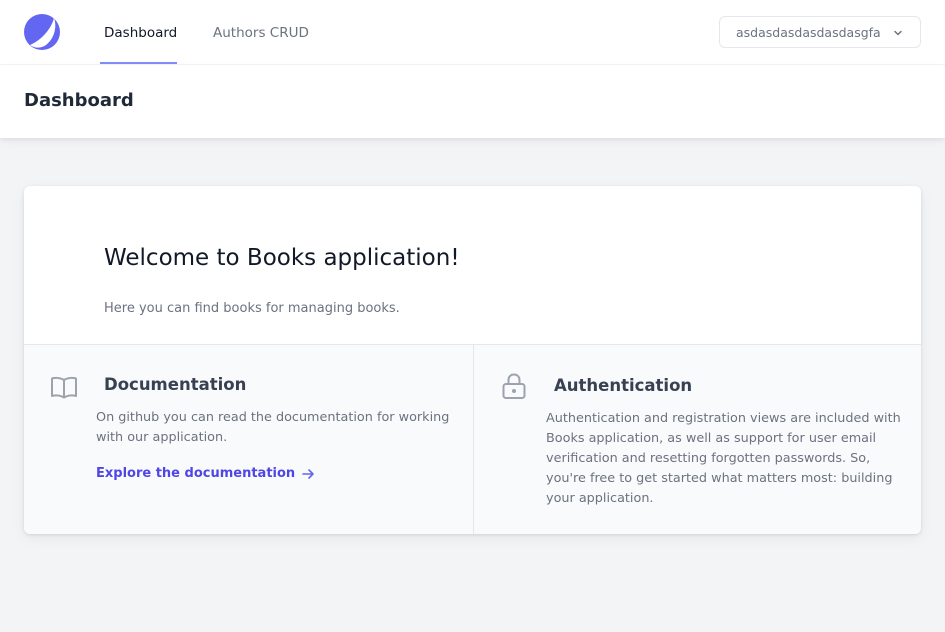  I want to click on page-header: Dashboard, so click(472, 101).